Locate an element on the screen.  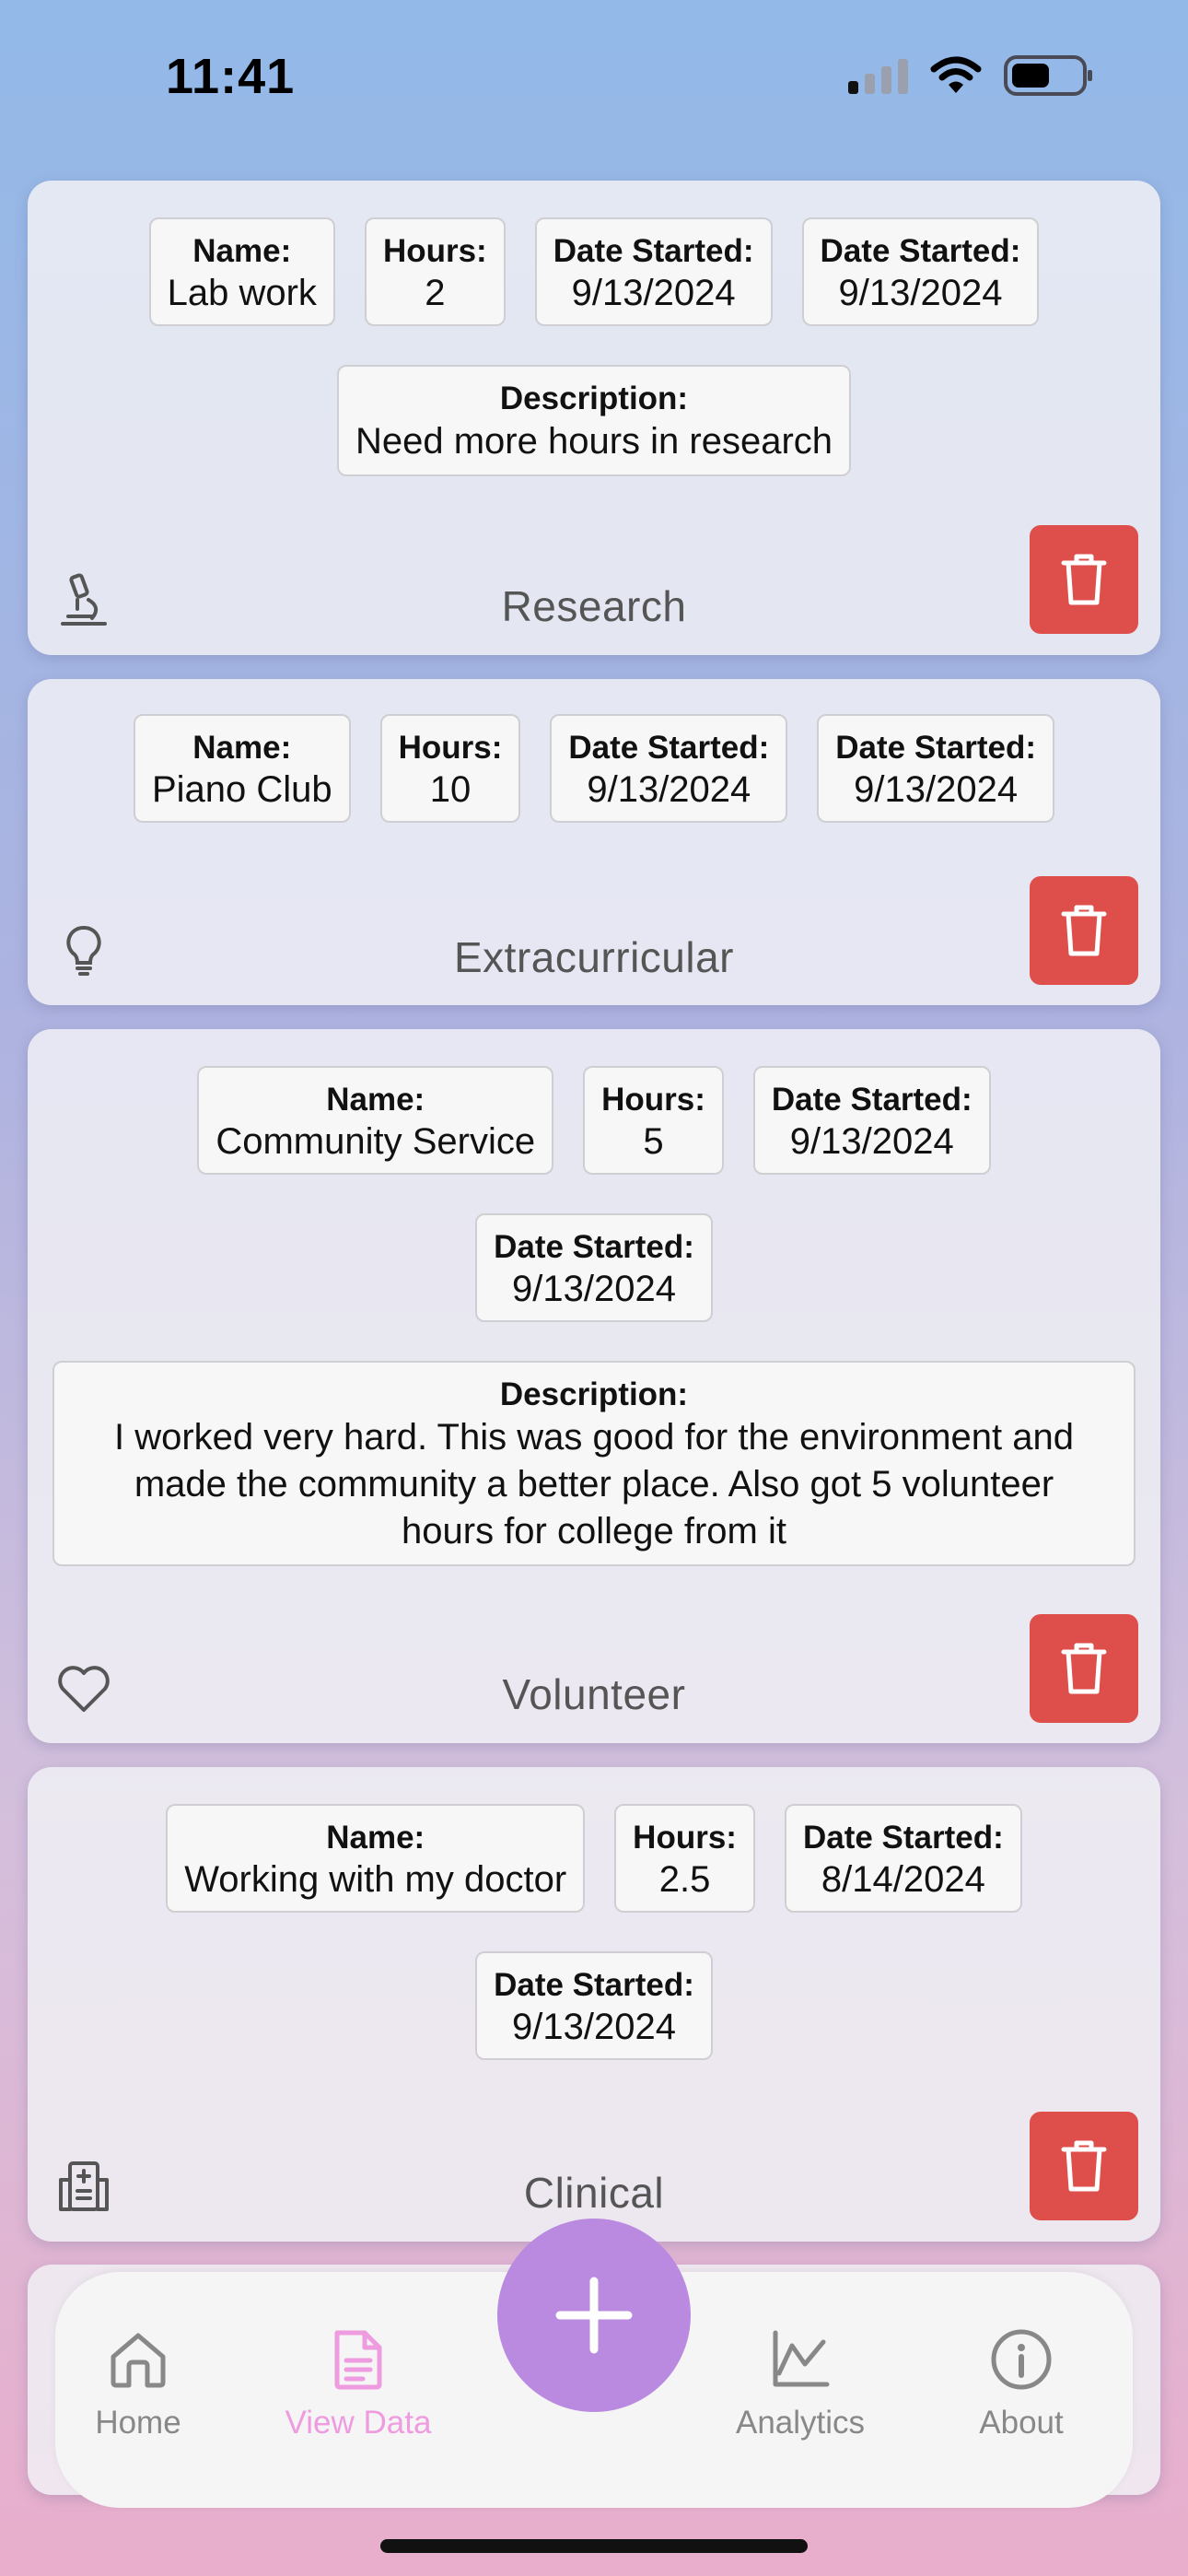
status-time: 11:41 is located at coordinates (231, 76).